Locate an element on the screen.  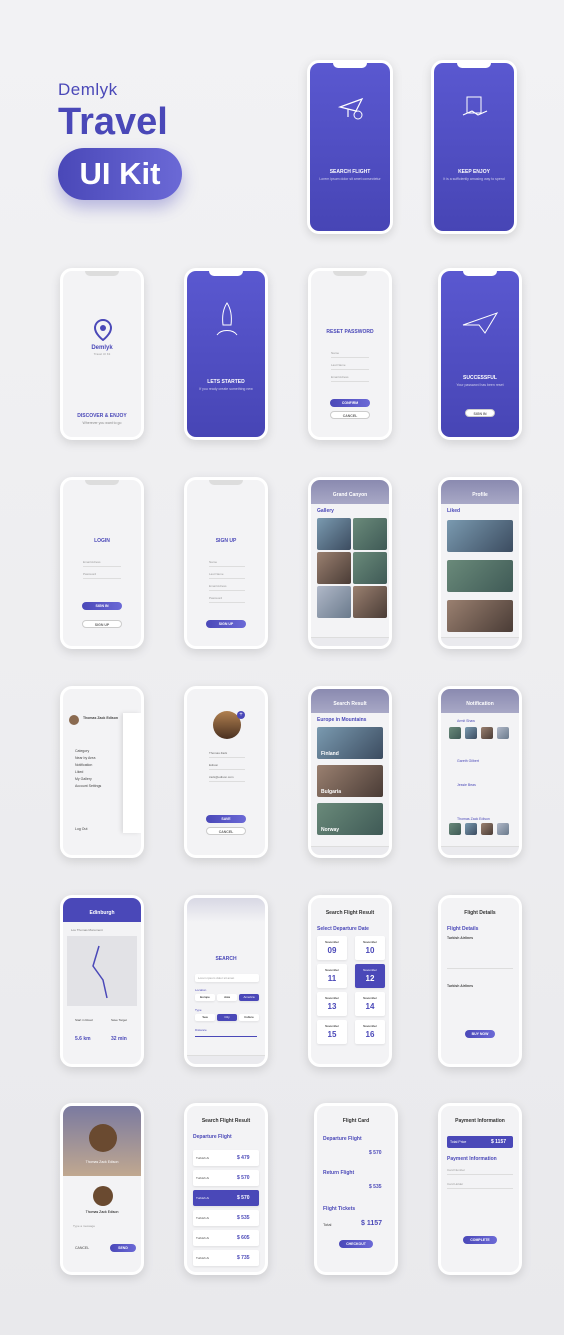
card-holder-field: Card Holder is located at coordinates (455, 1184).